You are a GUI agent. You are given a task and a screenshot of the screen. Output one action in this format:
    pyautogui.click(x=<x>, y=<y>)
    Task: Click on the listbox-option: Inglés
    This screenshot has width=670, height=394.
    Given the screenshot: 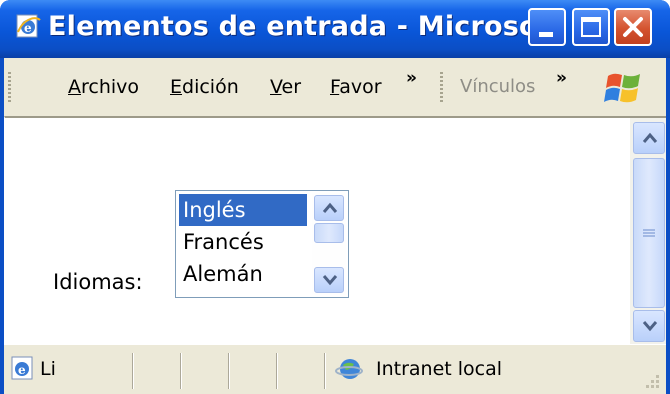 What is the action you would take?
    pyautogui.click(x=243, y=210)
    